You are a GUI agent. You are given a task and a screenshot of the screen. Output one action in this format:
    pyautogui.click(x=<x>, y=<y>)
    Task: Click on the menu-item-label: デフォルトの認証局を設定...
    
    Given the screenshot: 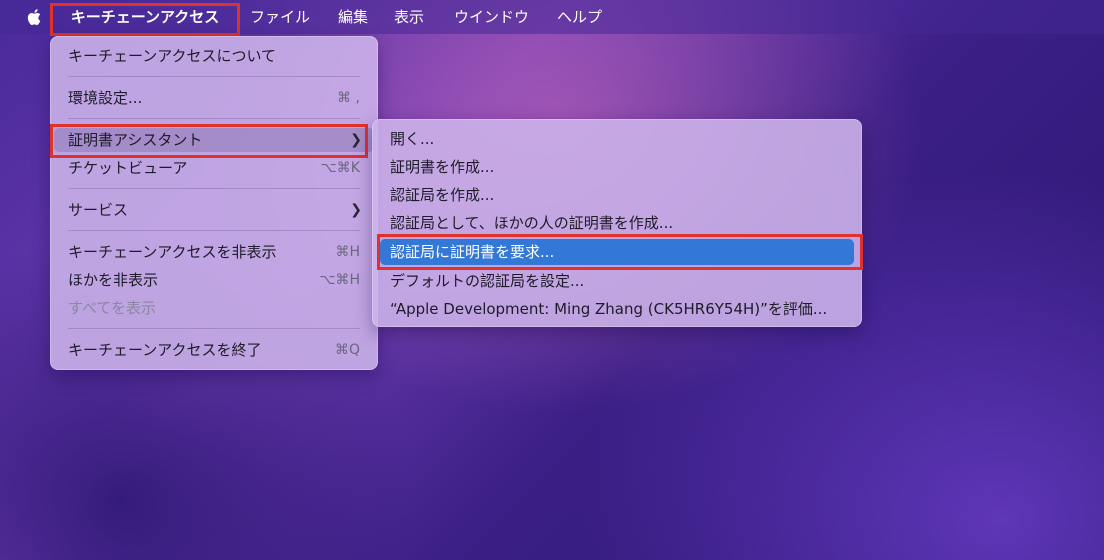 What is the action you would take?
    pyautogui.click(x=487, y=281)
    